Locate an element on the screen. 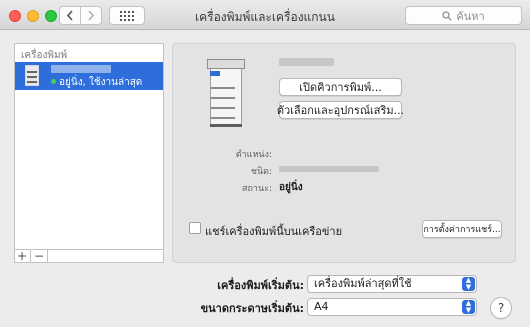 This screenshot has height=327, width=530. search-field: ค้นหา is located at coordinates (463, 15).